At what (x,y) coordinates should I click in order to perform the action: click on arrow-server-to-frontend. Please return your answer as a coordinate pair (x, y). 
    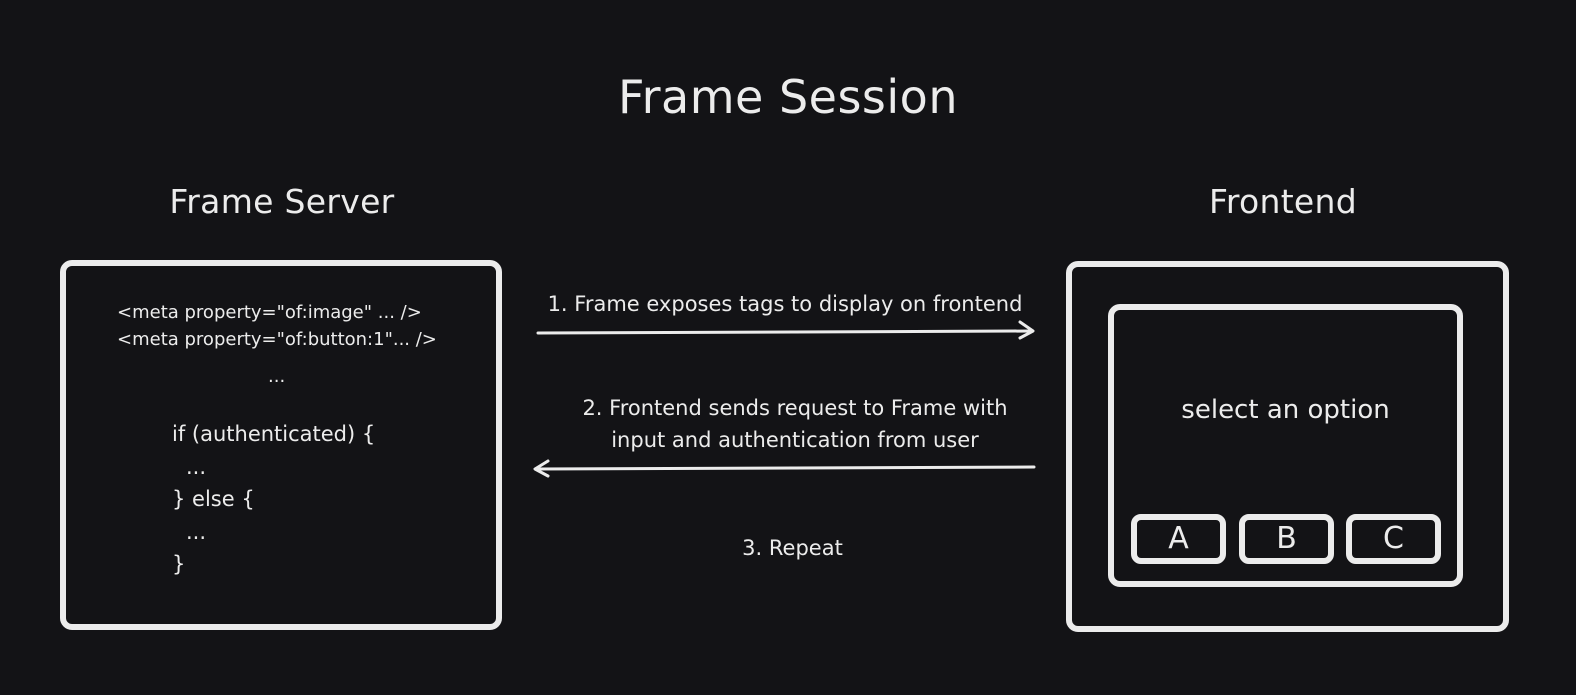
    Looking at the image, I should click on (785, 332).